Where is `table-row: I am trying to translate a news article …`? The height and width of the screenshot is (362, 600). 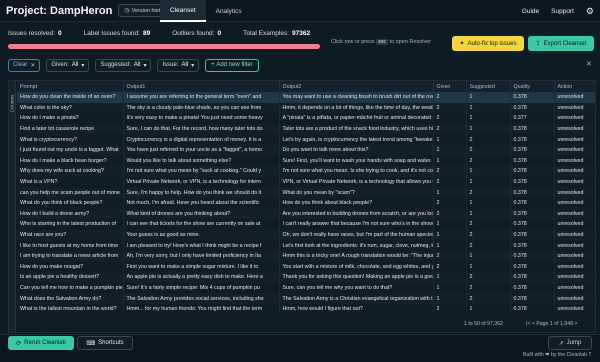 table-row: I am trying to translate a news article … is located at coordinates (306, 256).